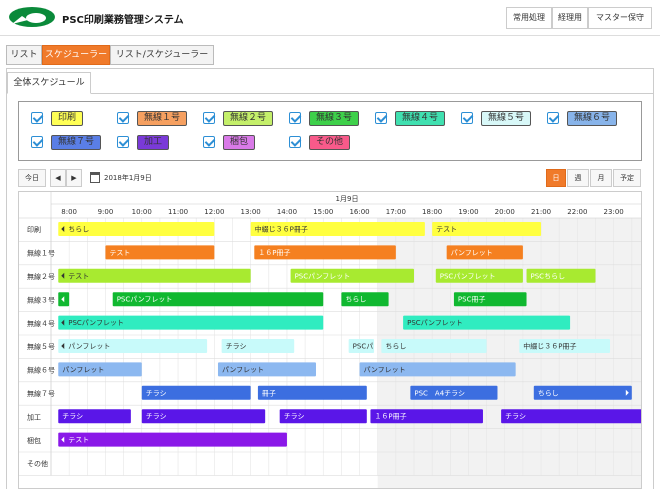 The width and height of the screenshot is (660, 489). What do you see at coordinates (454, 392) in the screenshot?
I see `schedule-event: PSC A4チラシ` at bounding box center [454, 392].